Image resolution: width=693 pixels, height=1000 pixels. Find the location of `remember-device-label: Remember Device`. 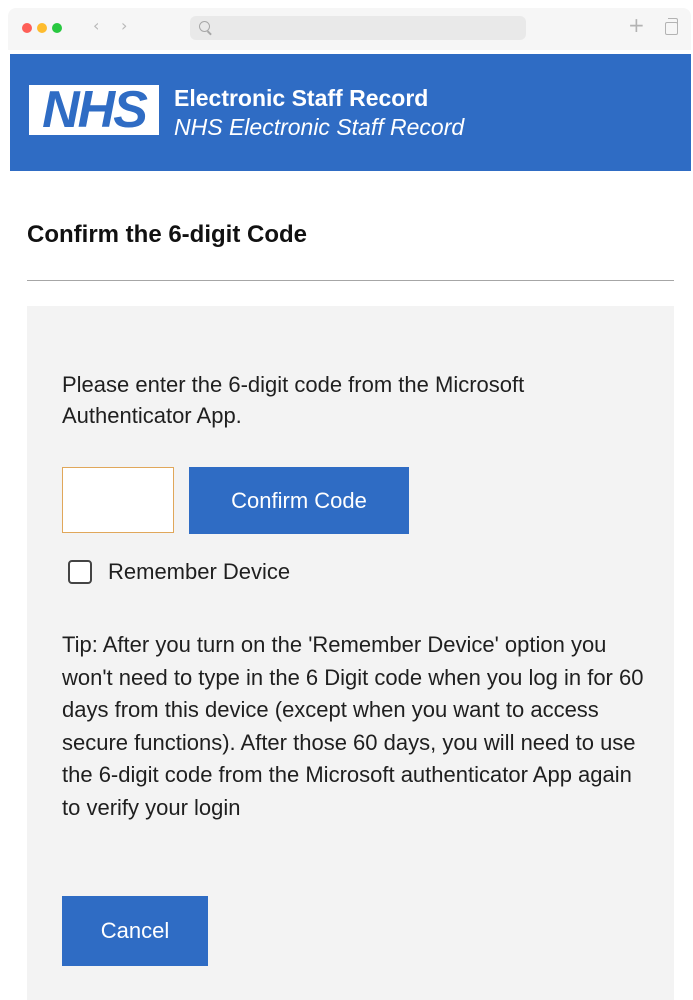

remember-device-label: Remember Device is located at coordinates (199, 572).